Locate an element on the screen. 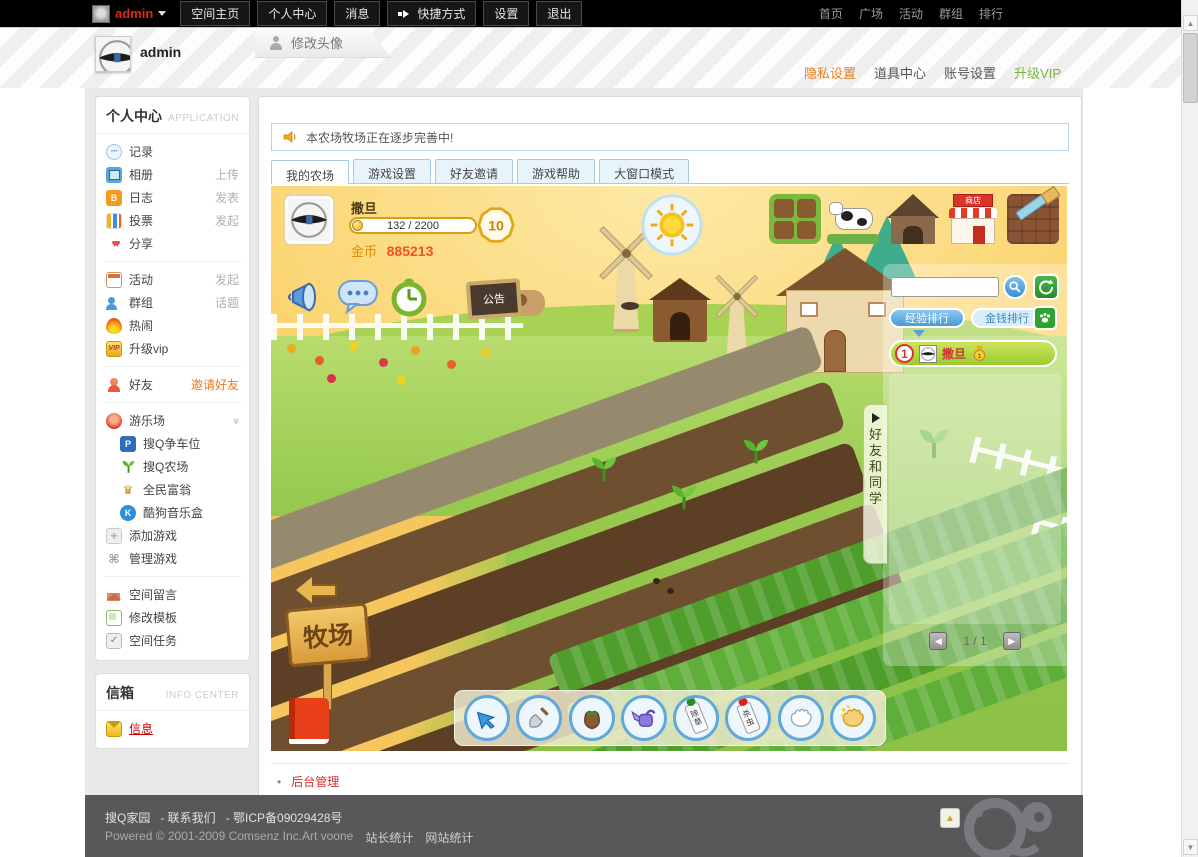 The width and height of the screenshot is (1198, 857). chat-bubble-icon is located at coordinates (358, 299).